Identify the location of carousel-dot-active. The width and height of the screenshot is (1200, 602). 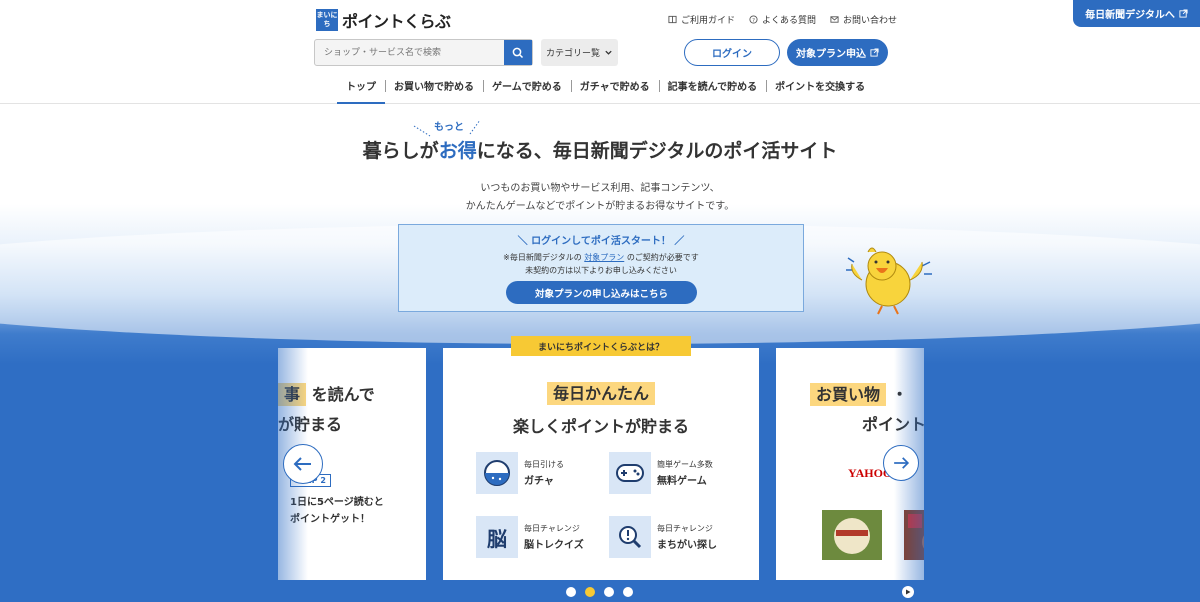
(590, 592).